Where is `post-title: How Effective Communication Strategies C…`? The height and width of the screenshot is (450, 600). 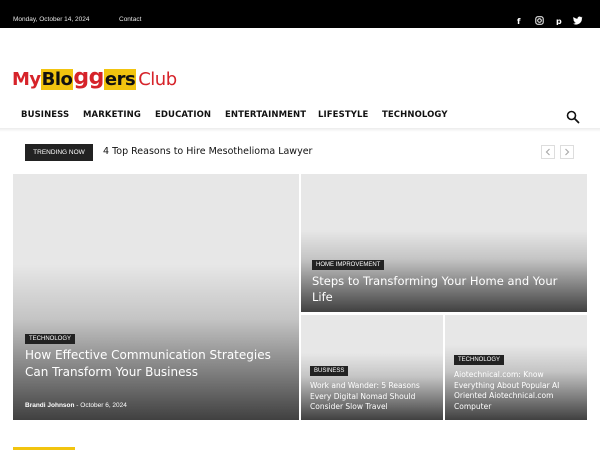 post-title: How Effective Communication Strategies C… is located at coordinates (156, 363).